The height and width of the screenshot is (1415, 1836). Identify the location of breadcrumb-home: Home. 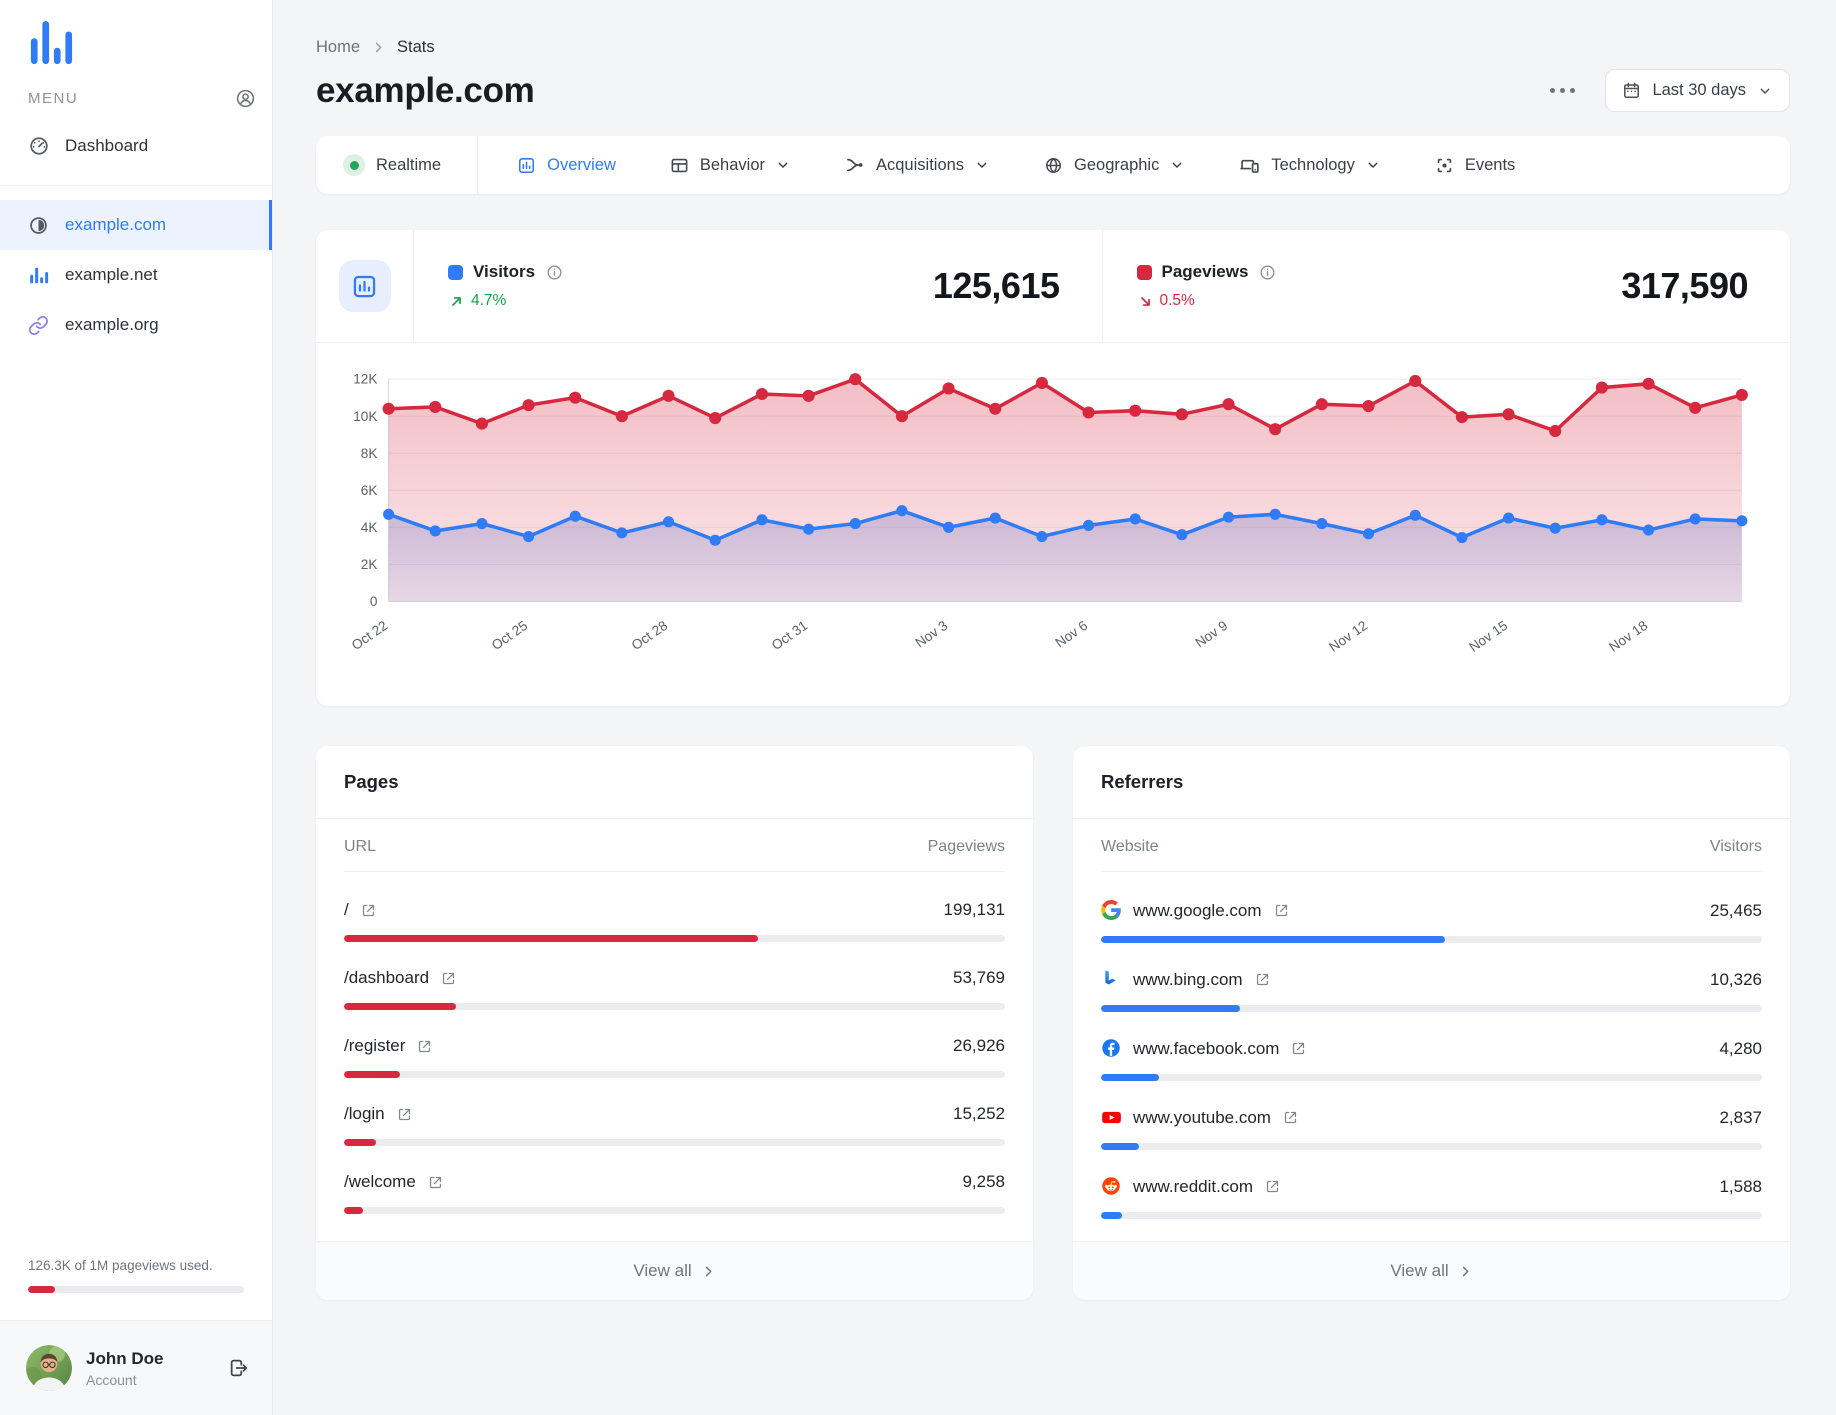
(338, 47).